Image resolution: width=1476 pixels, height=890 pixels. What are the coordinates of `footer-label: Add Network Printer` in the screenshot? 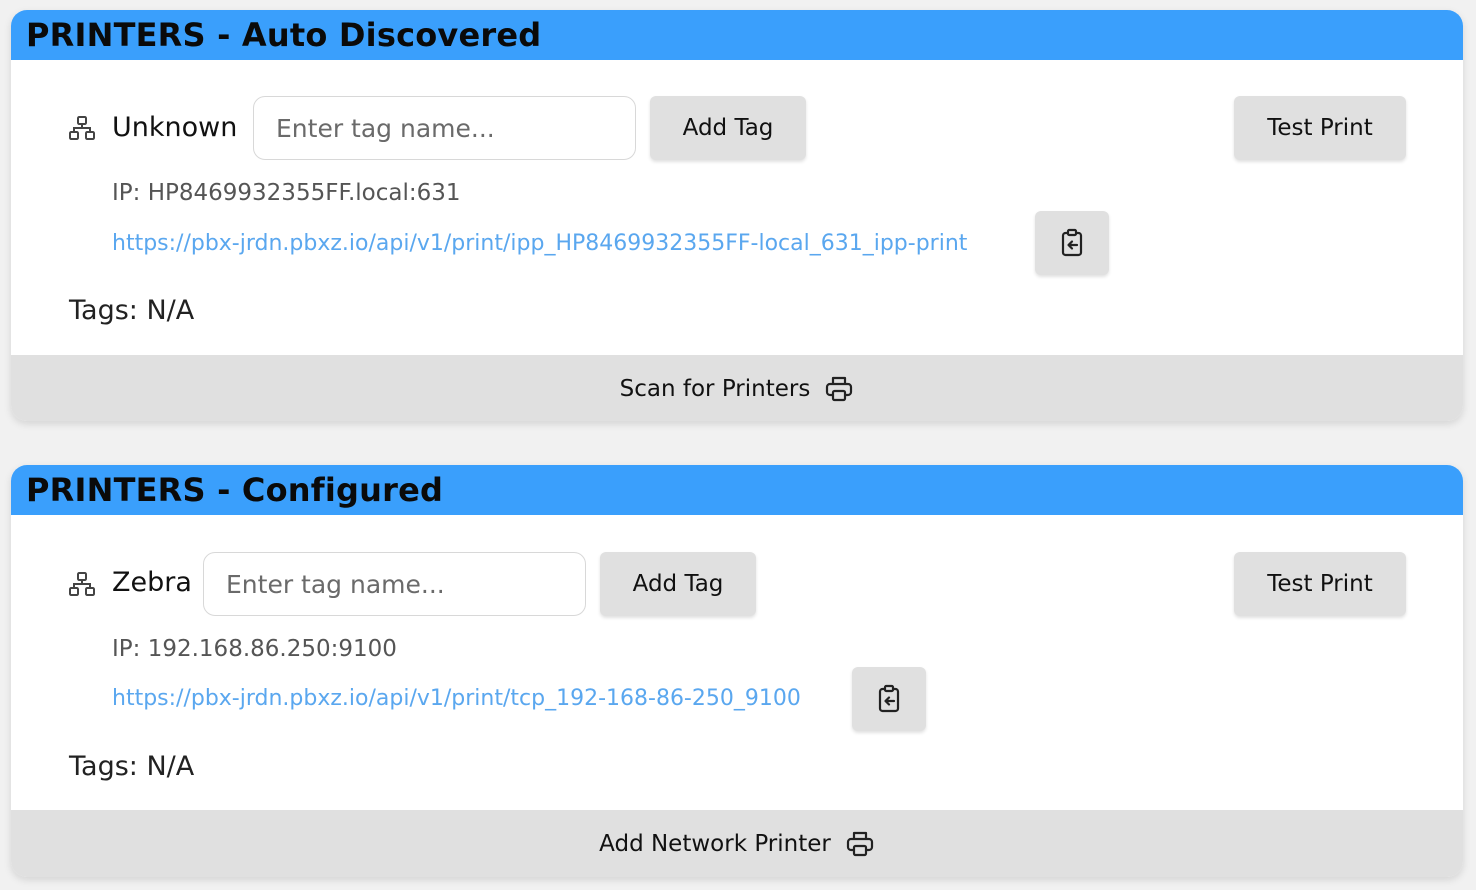 It's located at (715, 843).